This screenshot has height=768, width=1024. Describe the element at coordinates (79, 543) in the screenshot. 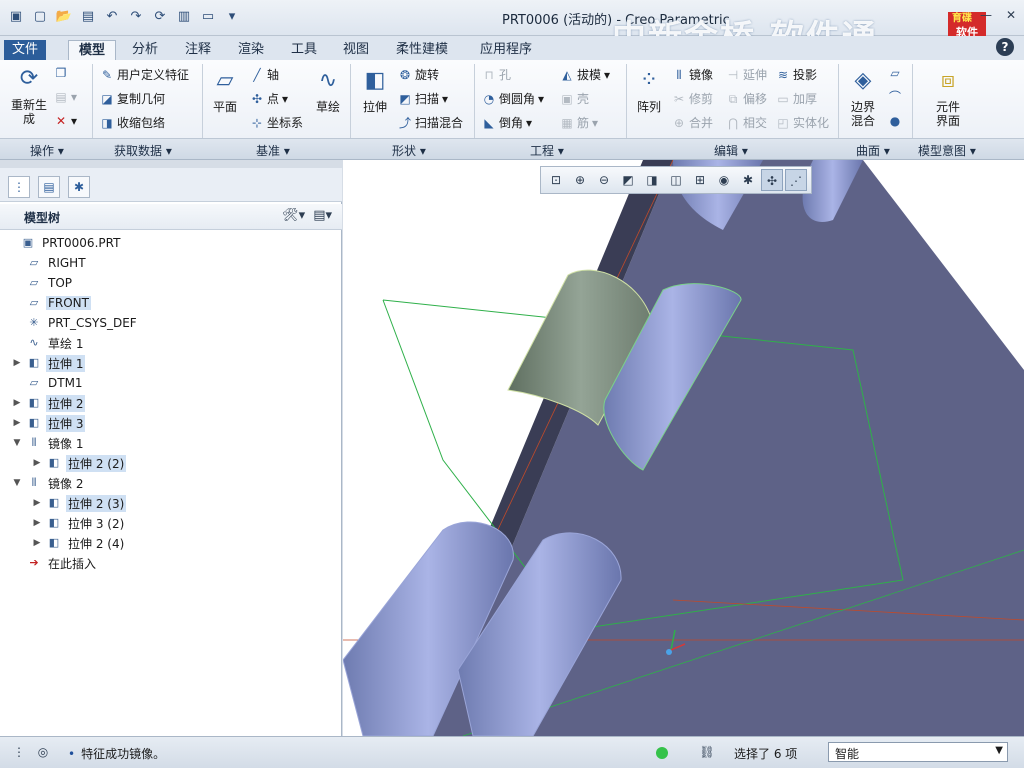

I see `tree-node: ▶ ◧ 拉伸 2 (4)` at that location.